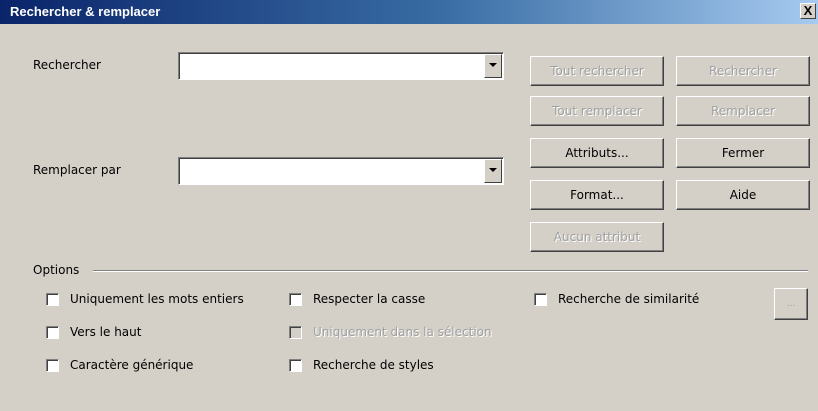 The width and height of the screenshot is (818, 411). I want to click on selection-only-checkbox: Uniquement dans la sélection, so click(390, 332).